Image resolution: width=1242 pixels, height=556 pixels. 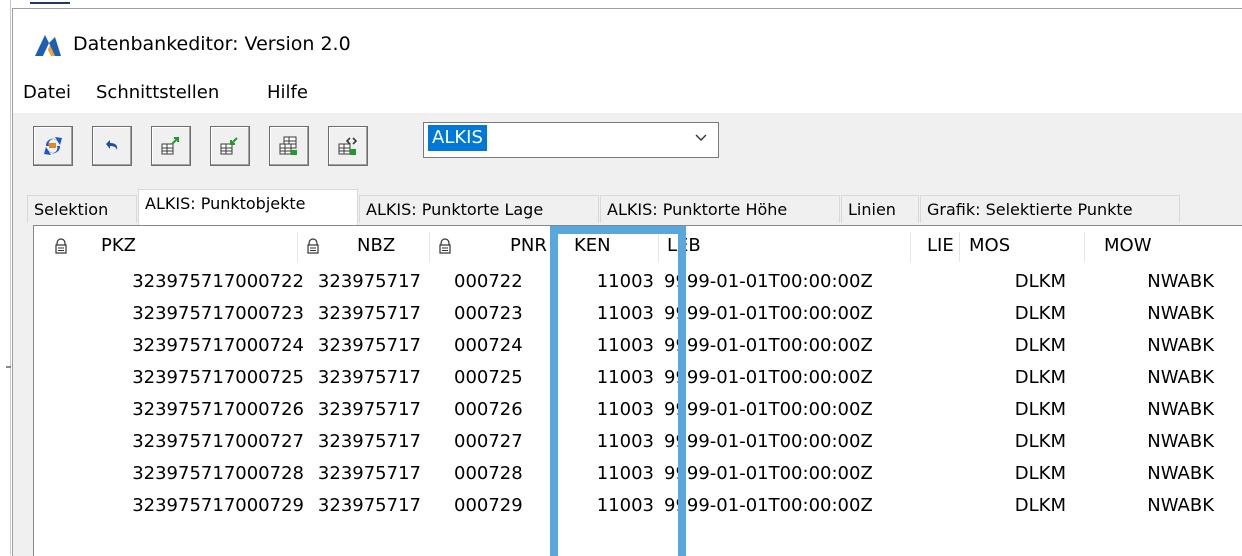 I want to click on menu-hilfe: Hilfe, so click(x=287, y=93).